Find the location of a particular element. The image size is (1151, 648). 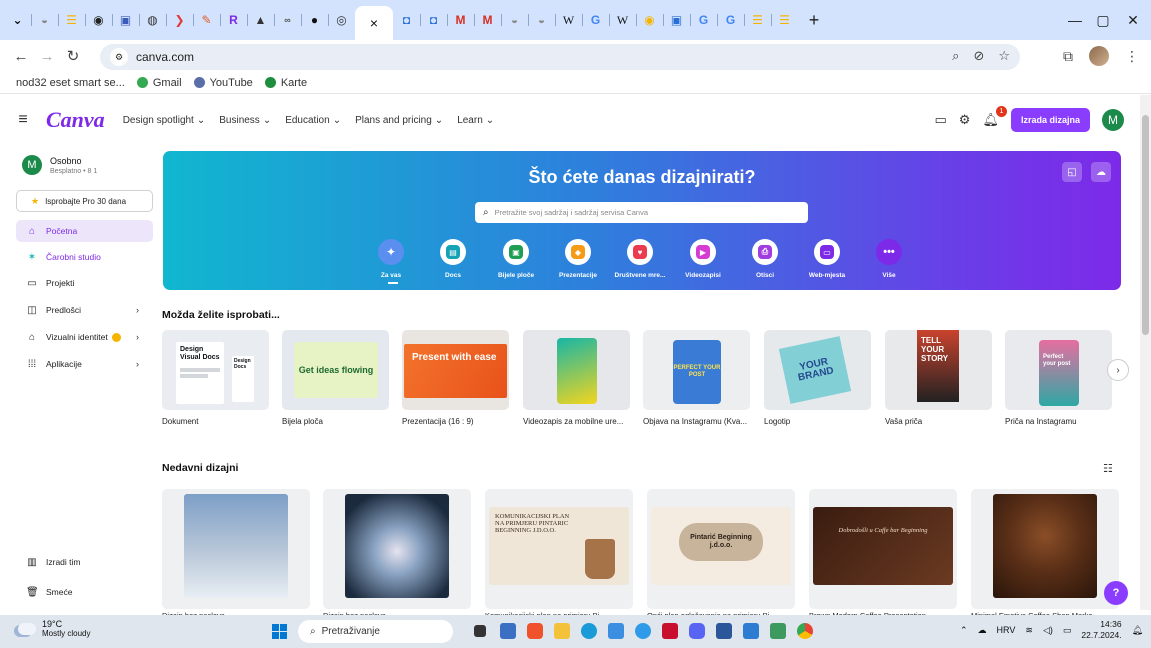

zoom-icon: ⌕ is located at coordinates (955, 56).